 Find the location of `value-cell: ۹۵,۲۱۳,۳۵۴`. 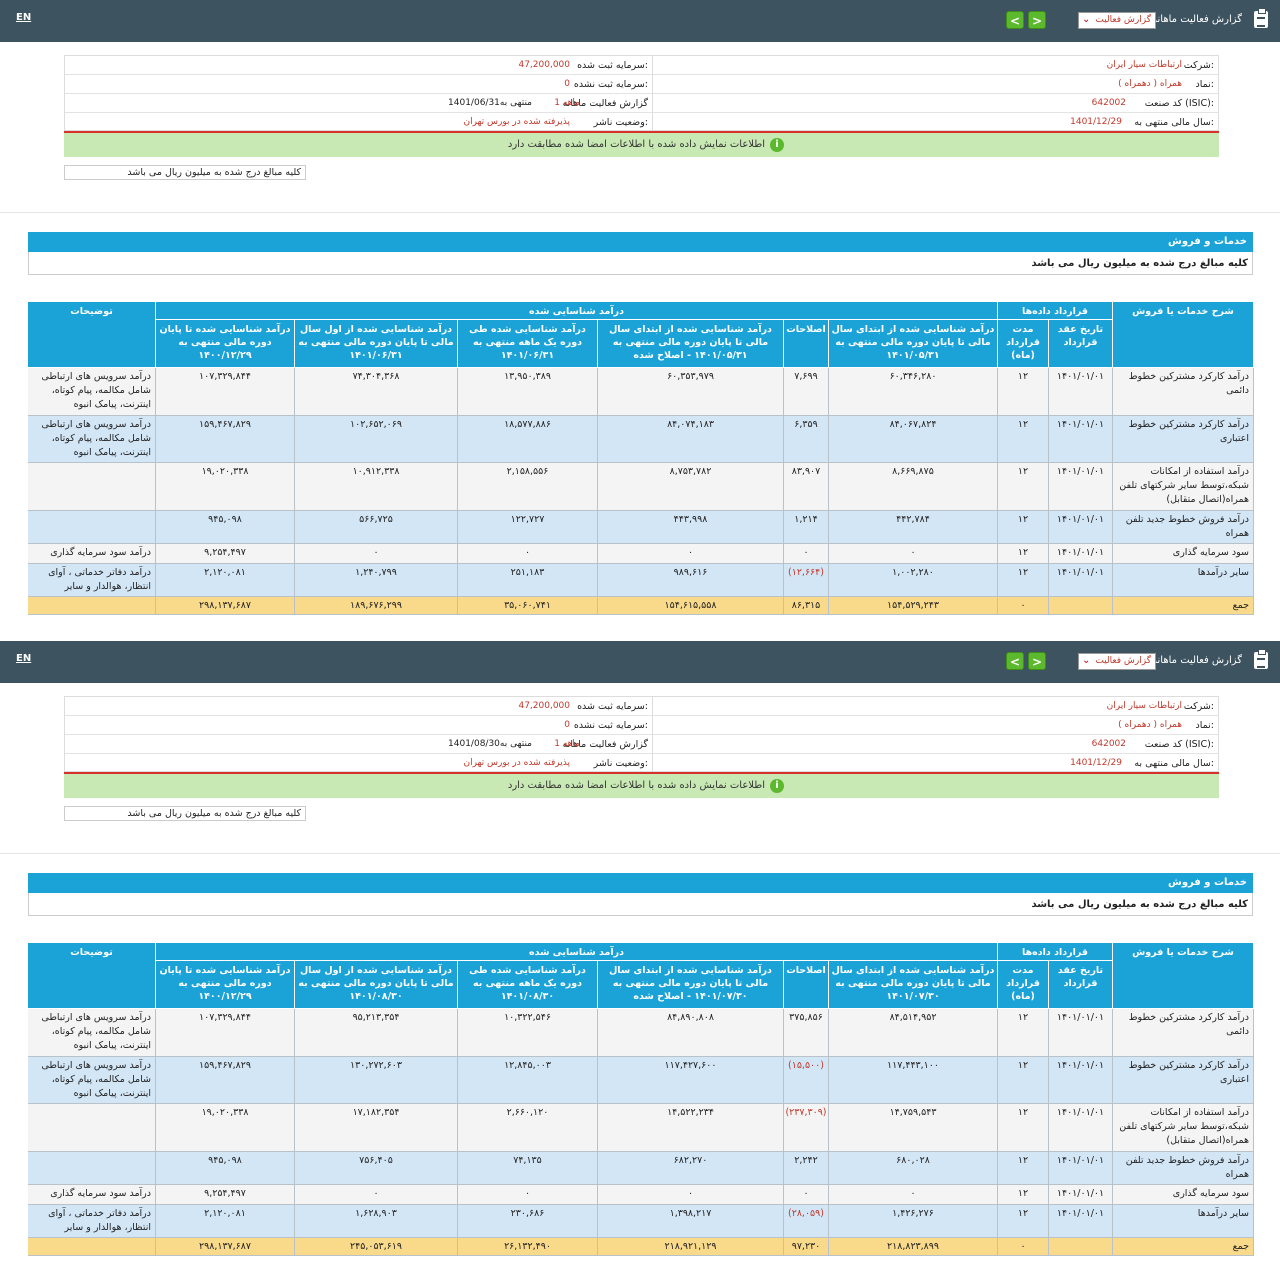

value-cell: ۹۵,۲۱۳,۳۵۴ is located at coordinates (376, 1033).